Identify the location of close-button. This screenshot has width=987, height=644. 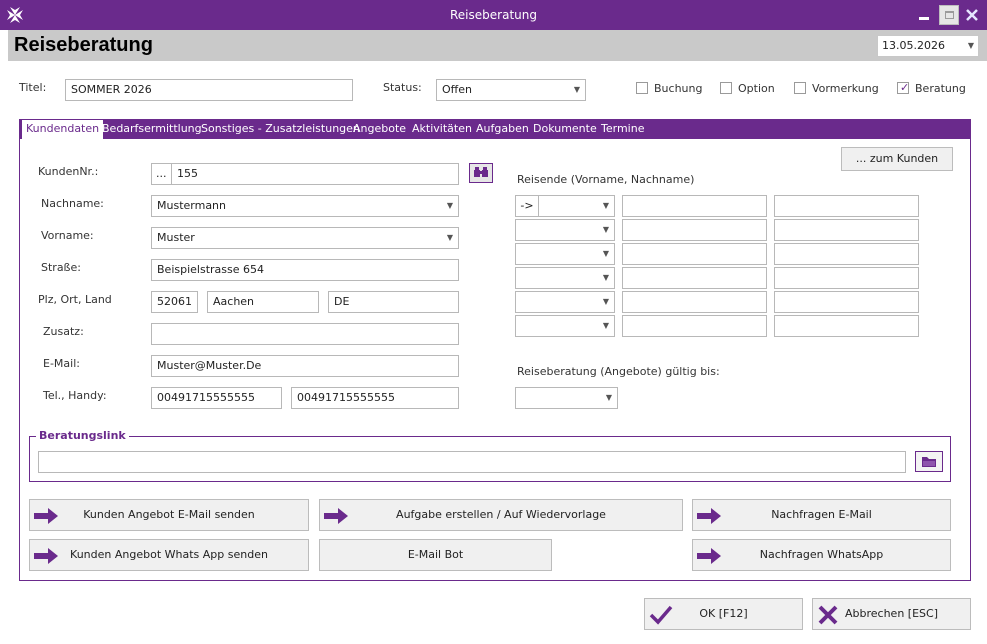
(972, 15).